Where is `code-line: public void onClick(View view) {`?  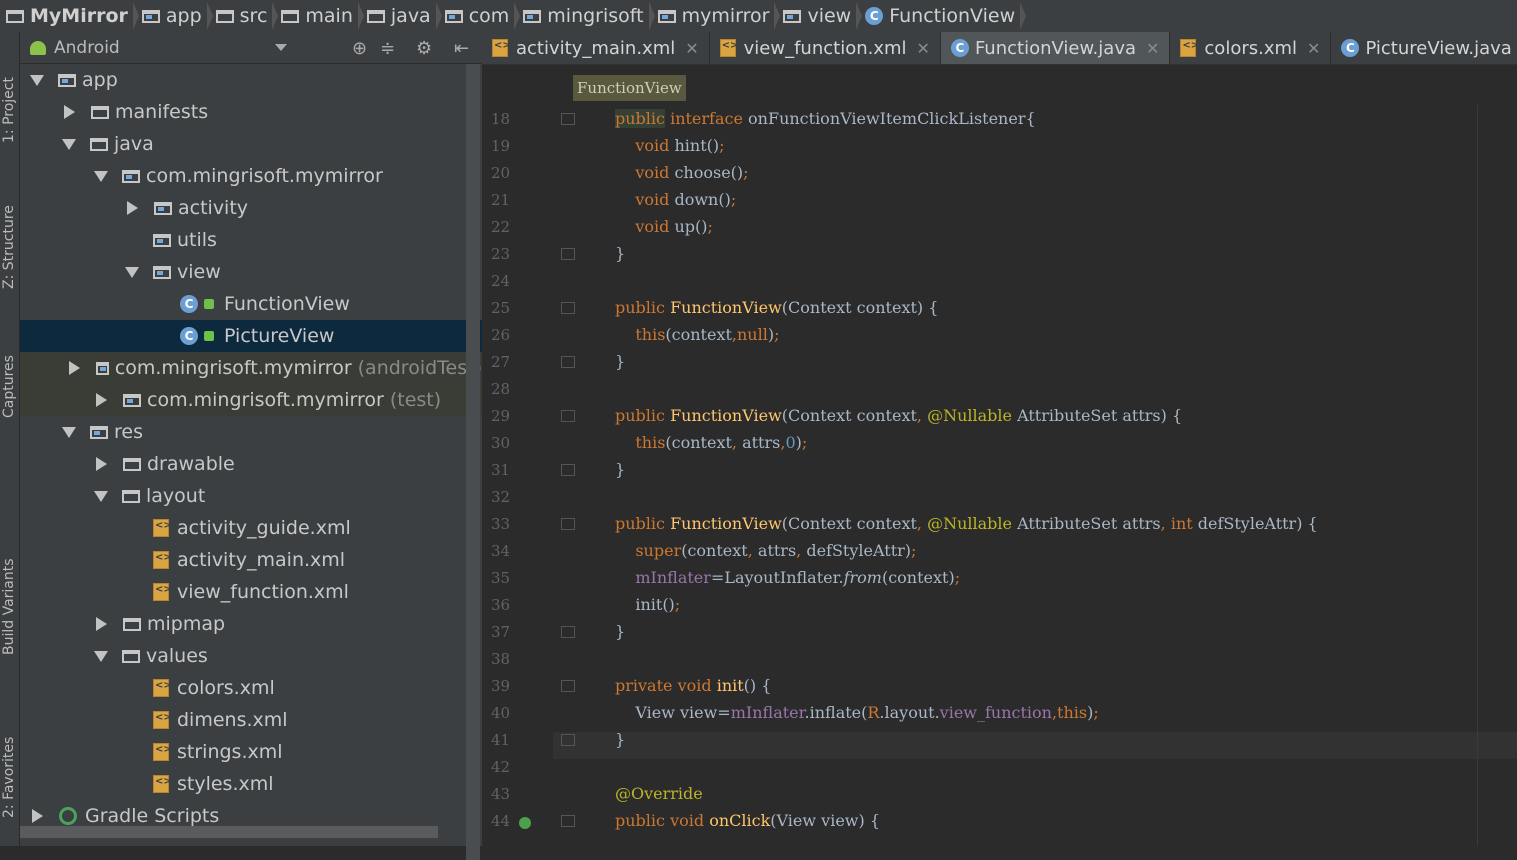 code-line: public void onClick(View view) { is located at coordinates (747, 820).